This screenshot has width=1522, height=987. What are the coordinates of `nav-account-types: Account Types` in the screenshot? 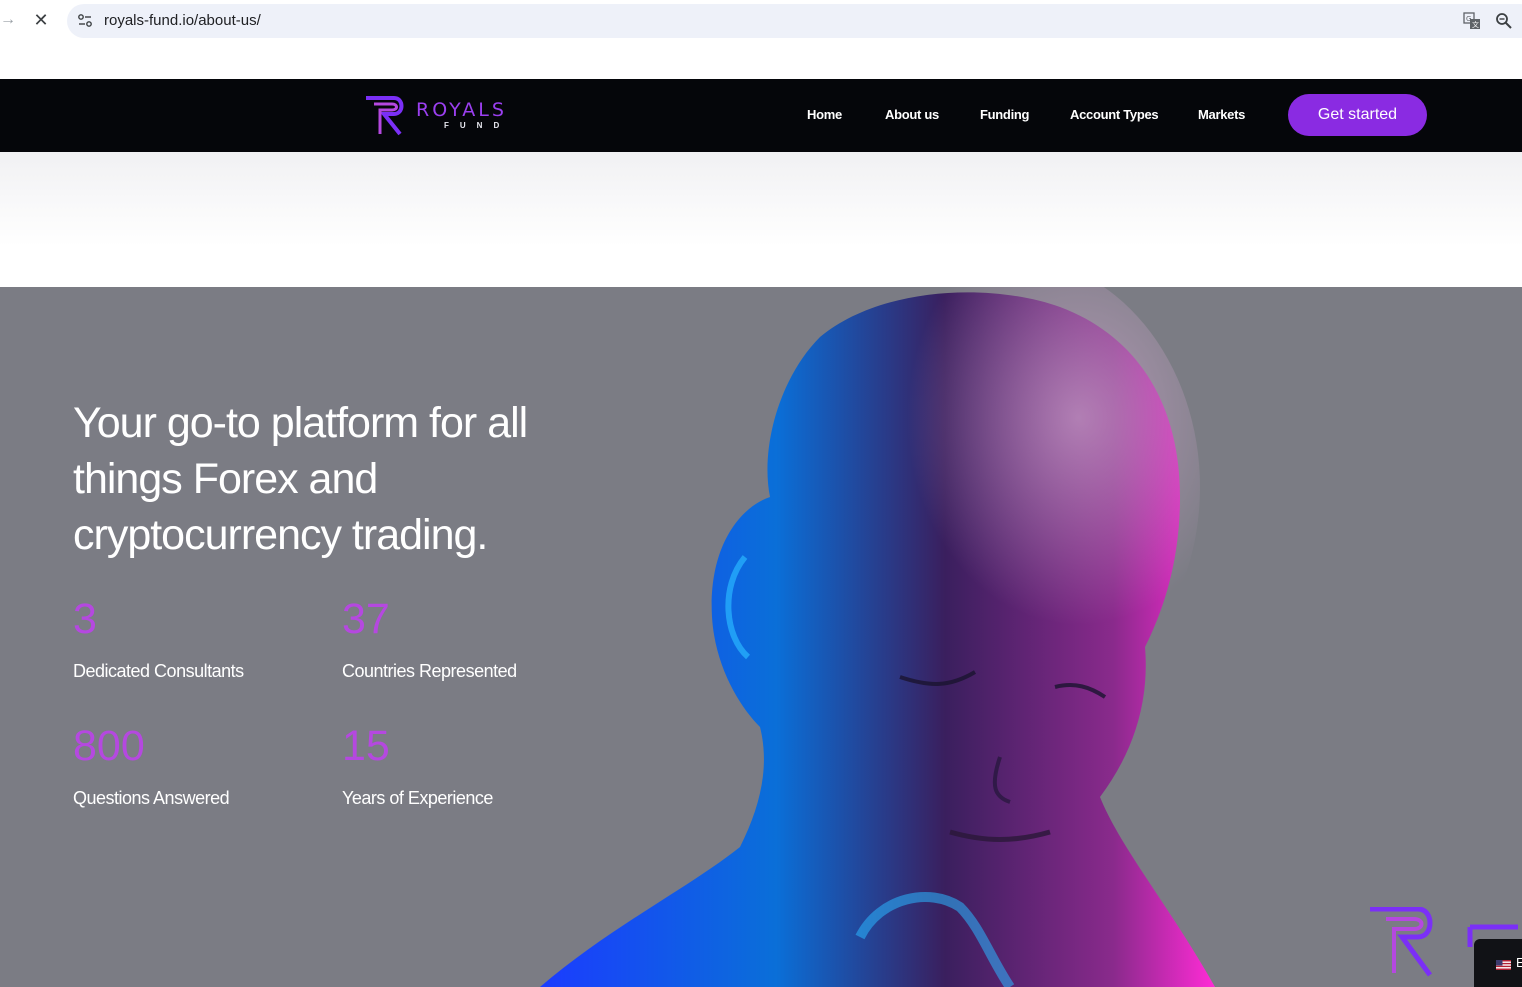 It's located at (1114, 115).